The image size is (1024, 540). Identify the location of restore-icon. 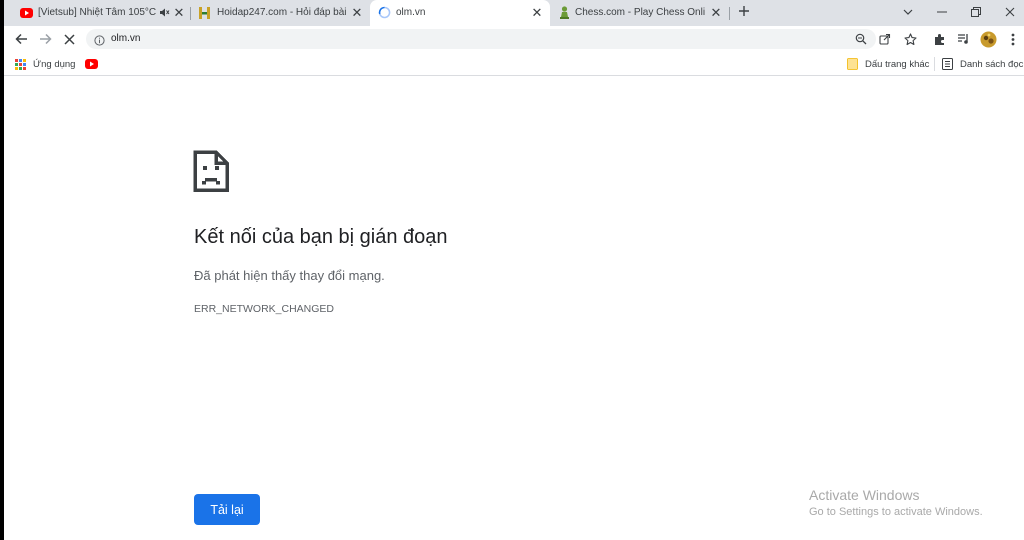
(976, 12).